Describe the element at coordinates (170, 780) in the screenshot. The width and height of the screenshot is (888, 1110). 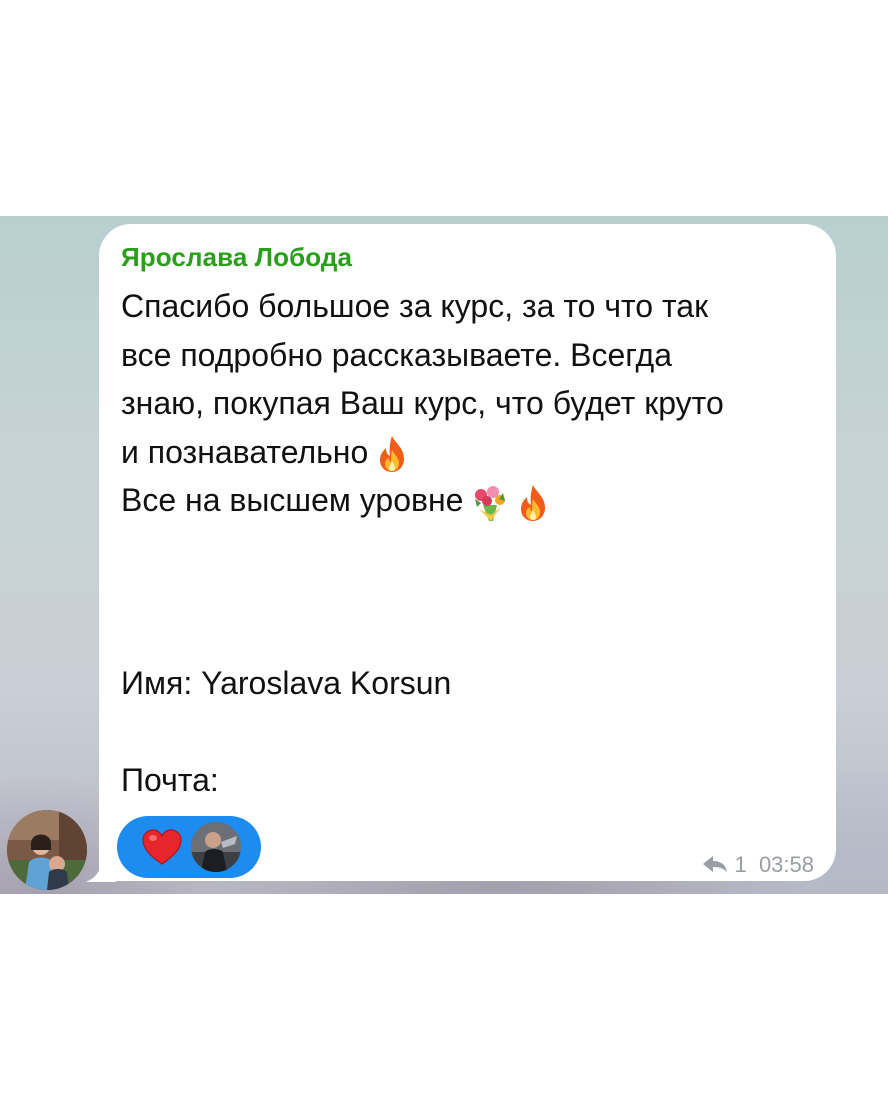
I see `email-field-label: Почта:` at that location.